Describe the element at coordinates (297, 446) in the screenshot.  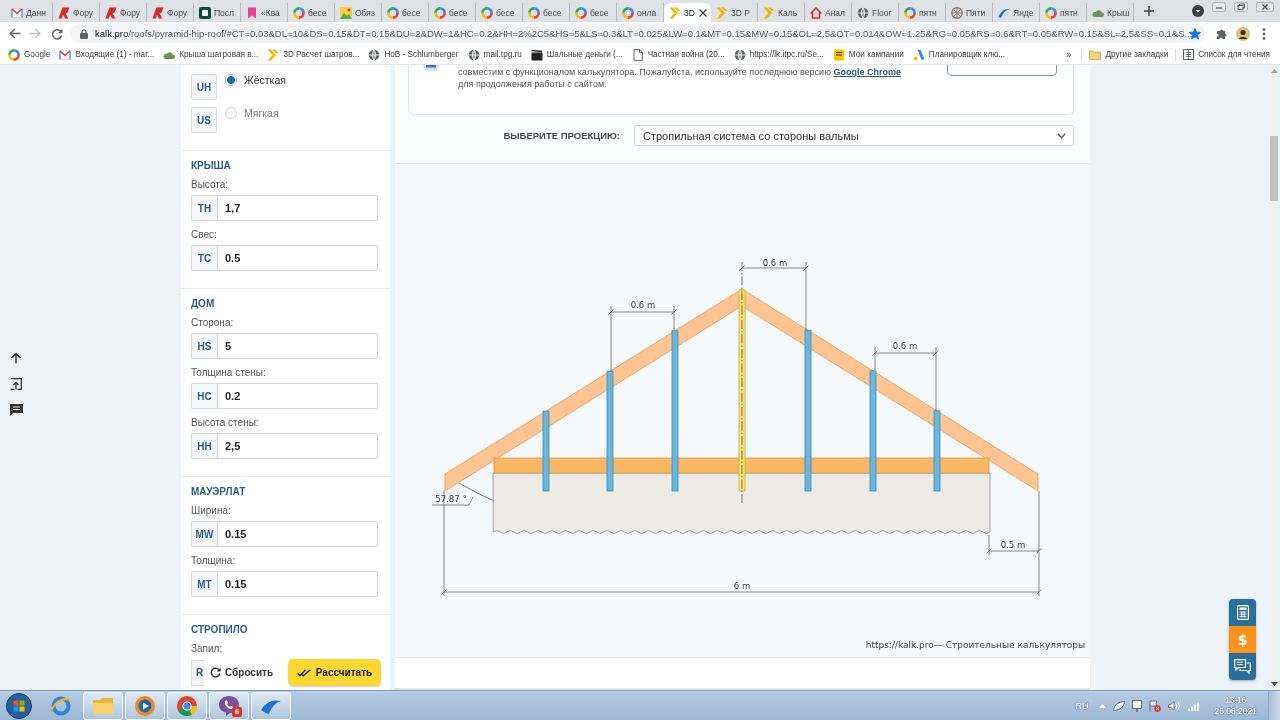
I see `input-field: 2,5` at that location.